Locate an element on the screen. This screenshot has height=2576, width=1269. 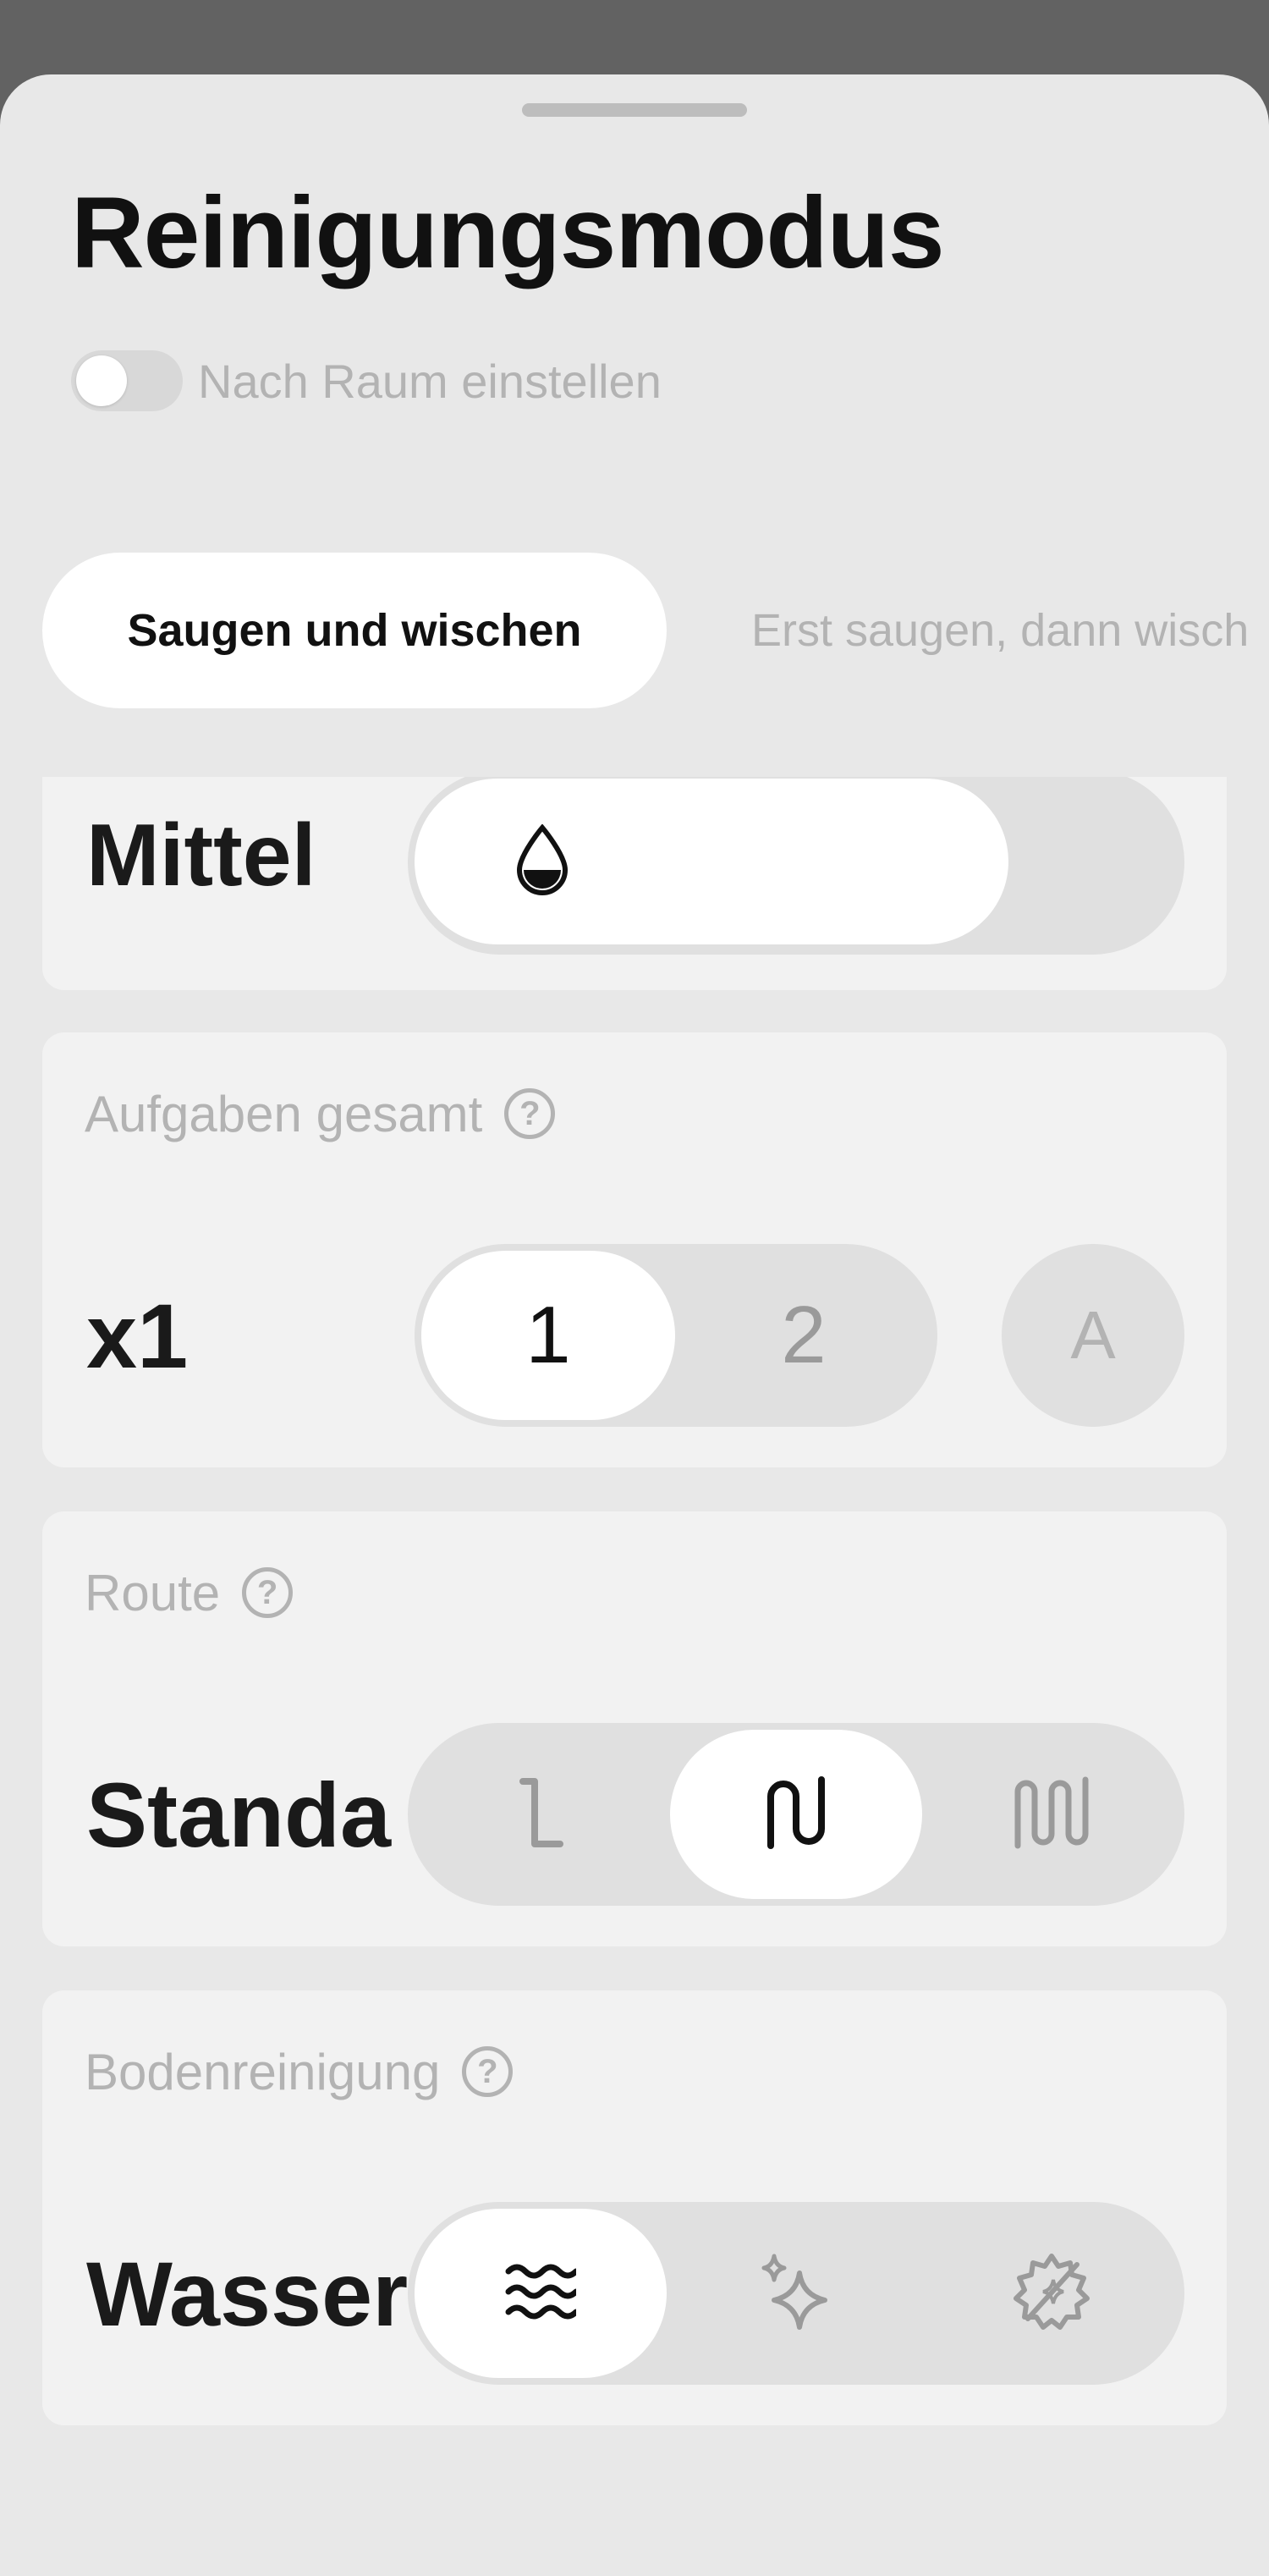
route-quick-icon is located at coordinates (540, 1815).